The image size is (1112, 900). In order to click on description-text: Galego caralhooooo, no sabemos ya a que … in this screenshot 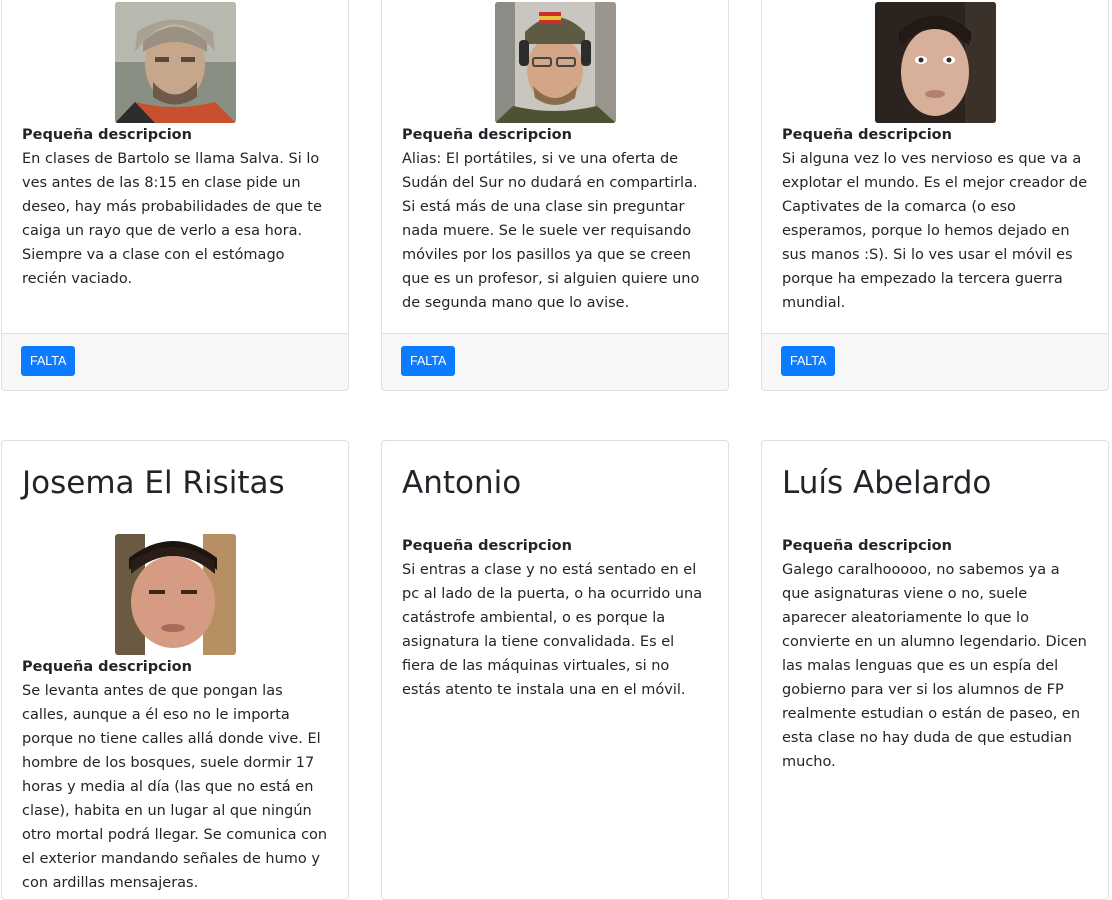, I will do `click(934, 666)`.